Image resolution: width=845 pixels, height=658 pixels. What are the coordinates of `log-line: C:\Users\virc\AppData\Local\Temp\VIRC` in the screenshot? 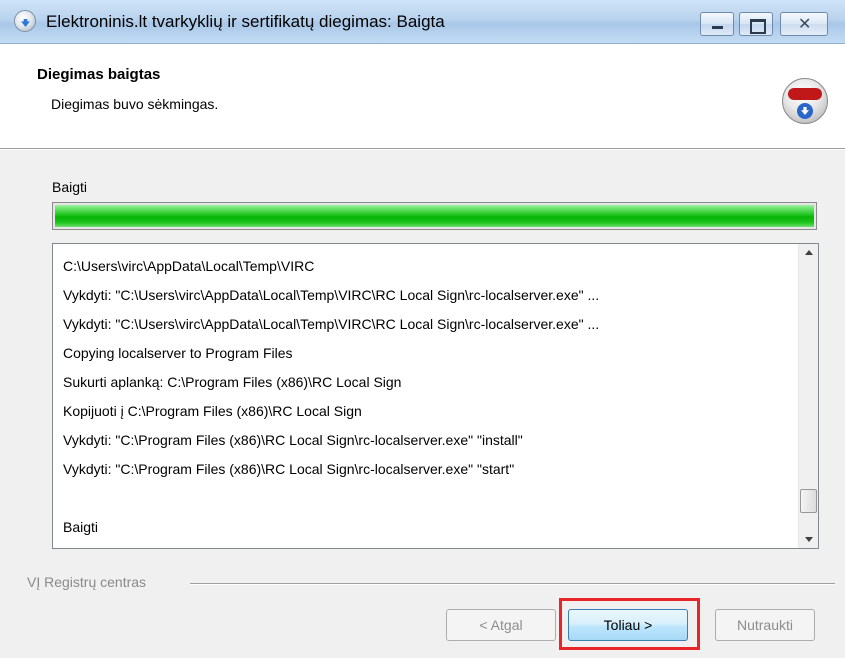 It's located at (189, 266).